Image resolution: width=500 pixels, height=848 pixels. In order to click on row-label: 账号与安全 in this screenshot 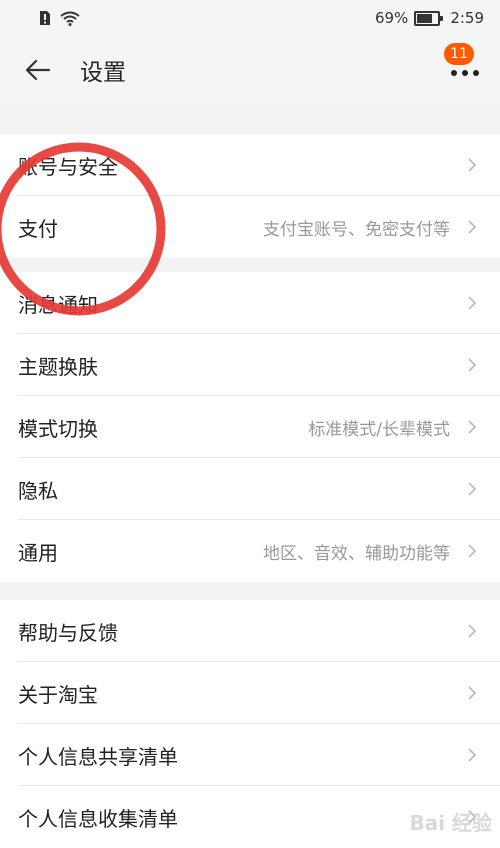, I will do `click(68, 166)`.